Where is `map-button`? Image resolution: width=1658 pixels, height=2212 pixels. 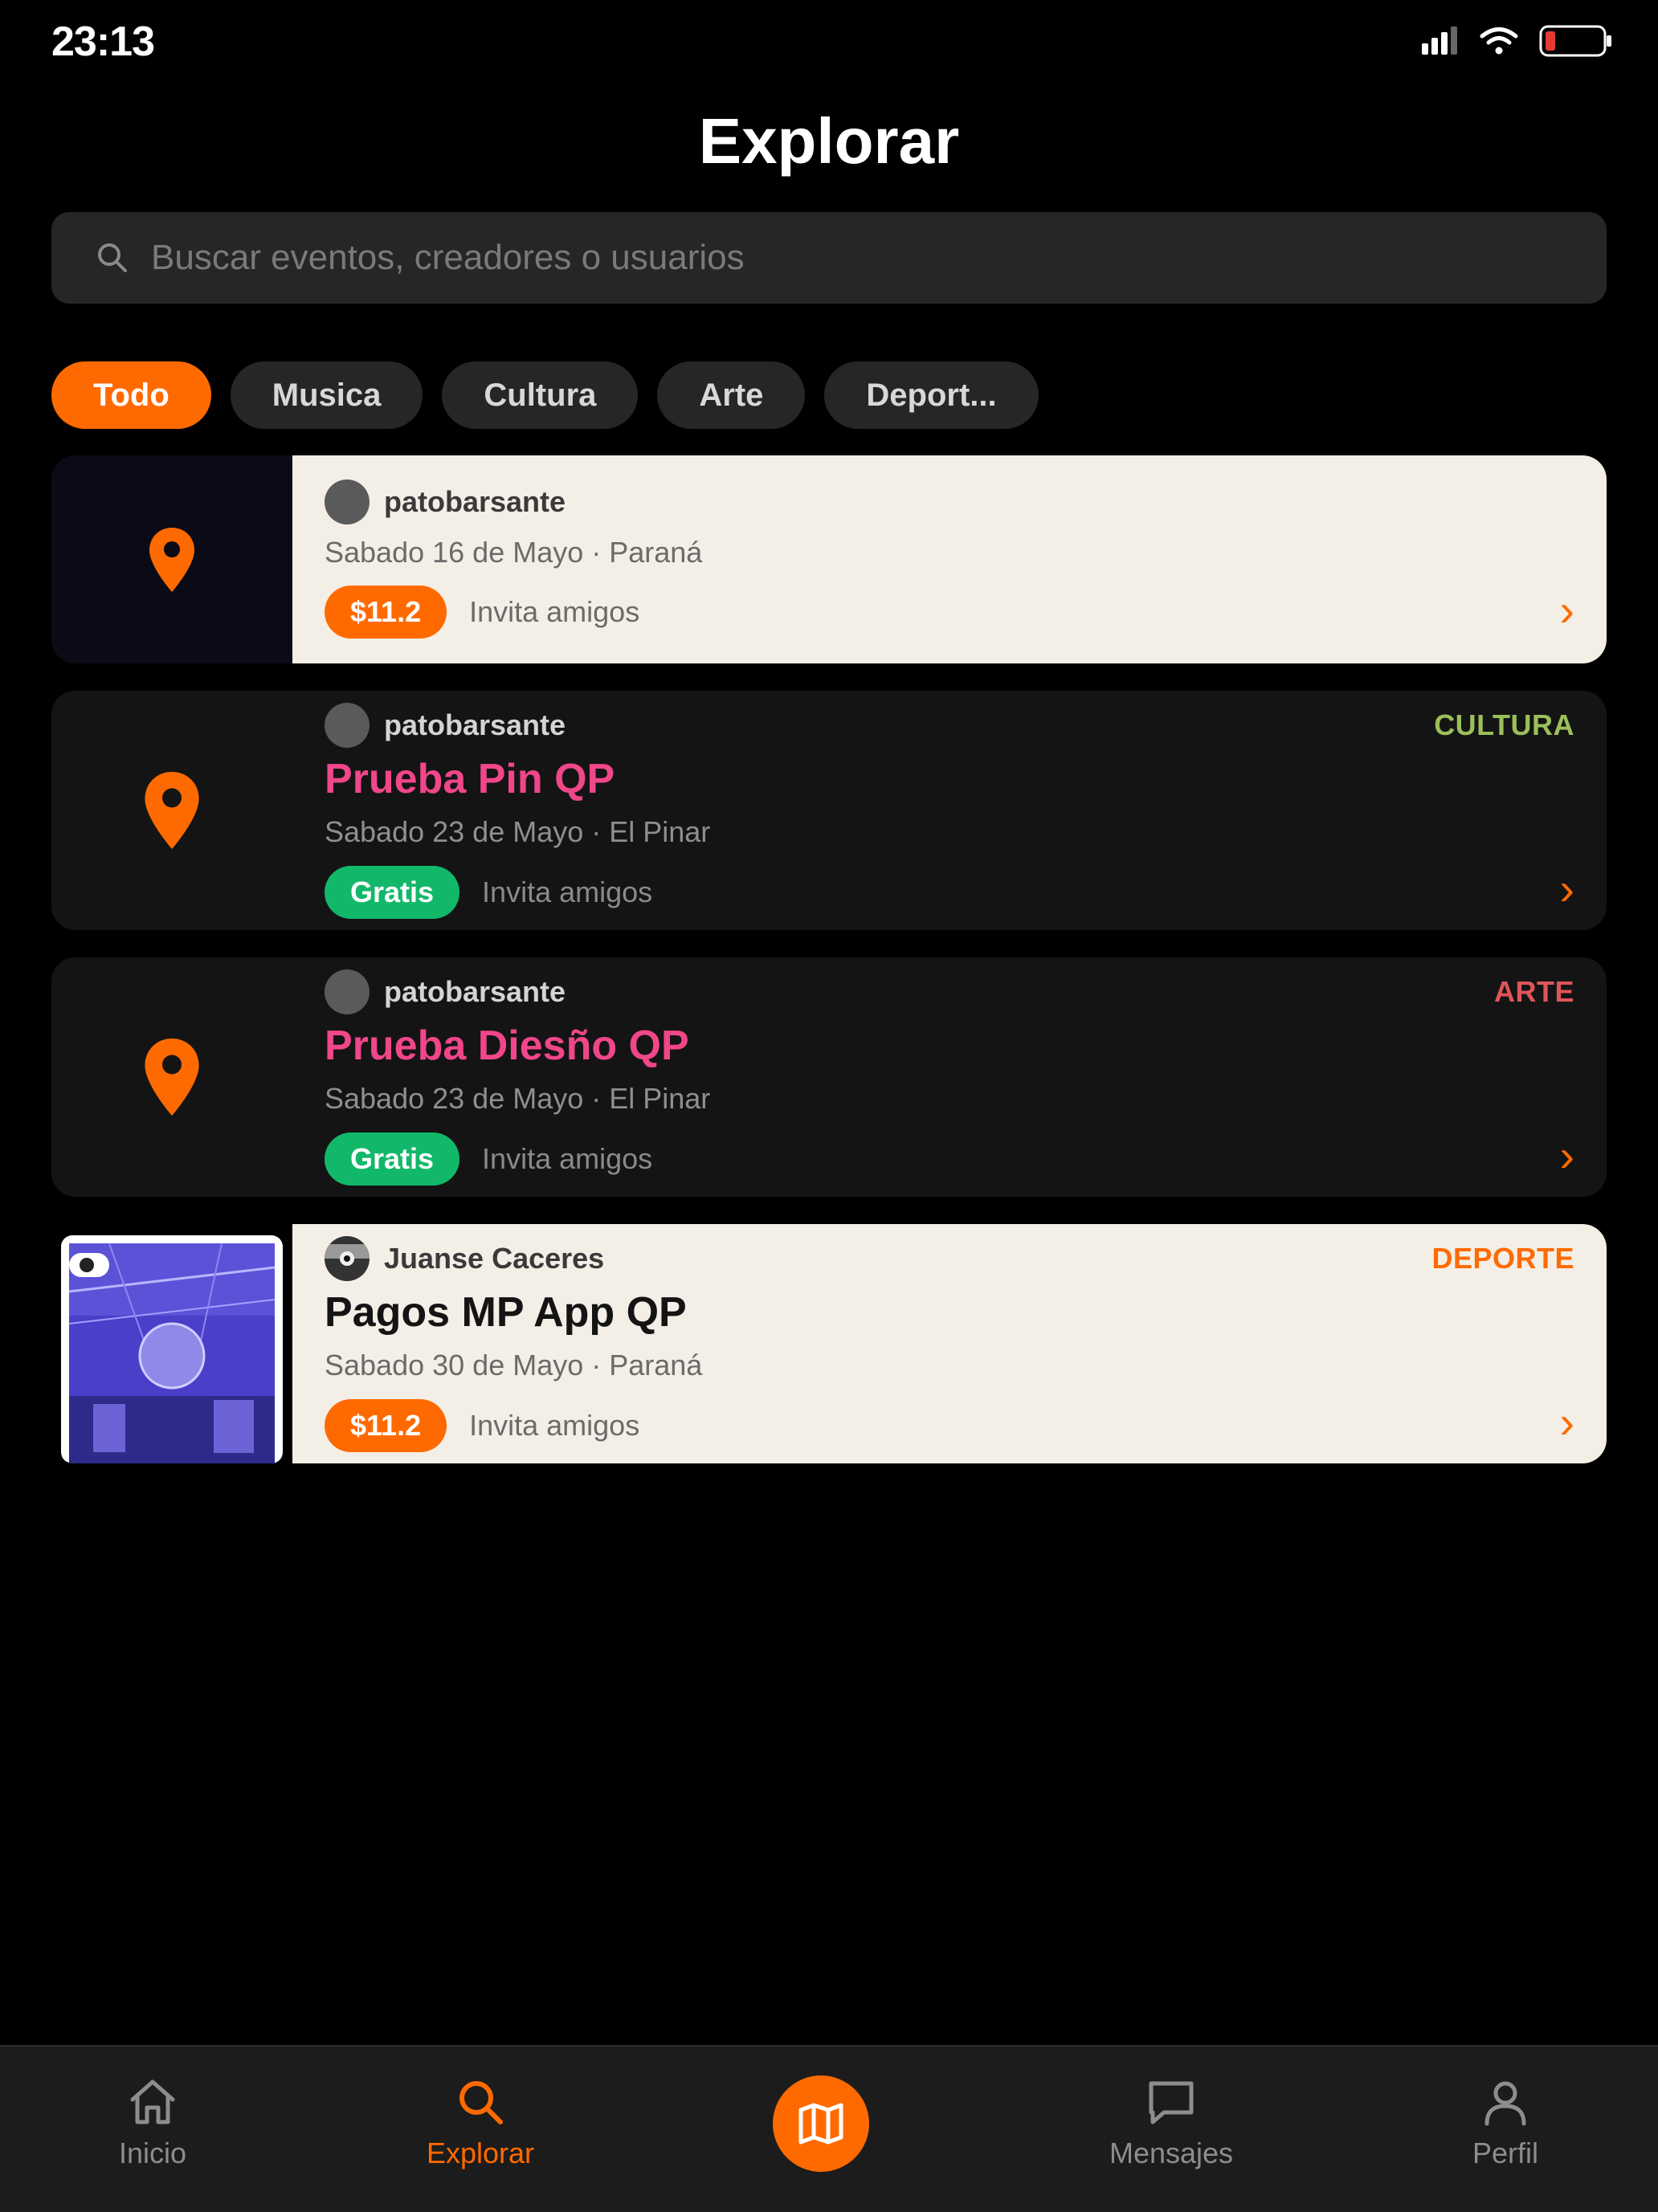 map-button is located at coordinates (821, 2123).